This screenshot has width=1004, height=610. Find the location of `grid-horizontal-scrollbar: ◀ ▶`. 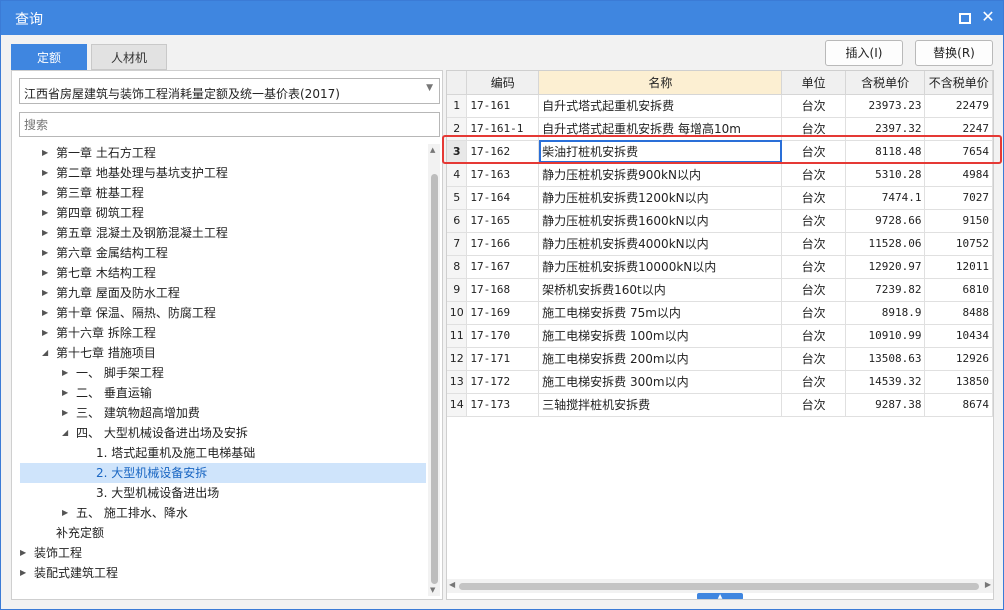

grid-horizontal-scrollbar: ◀ ▶ is located at coordinates (720, 586).